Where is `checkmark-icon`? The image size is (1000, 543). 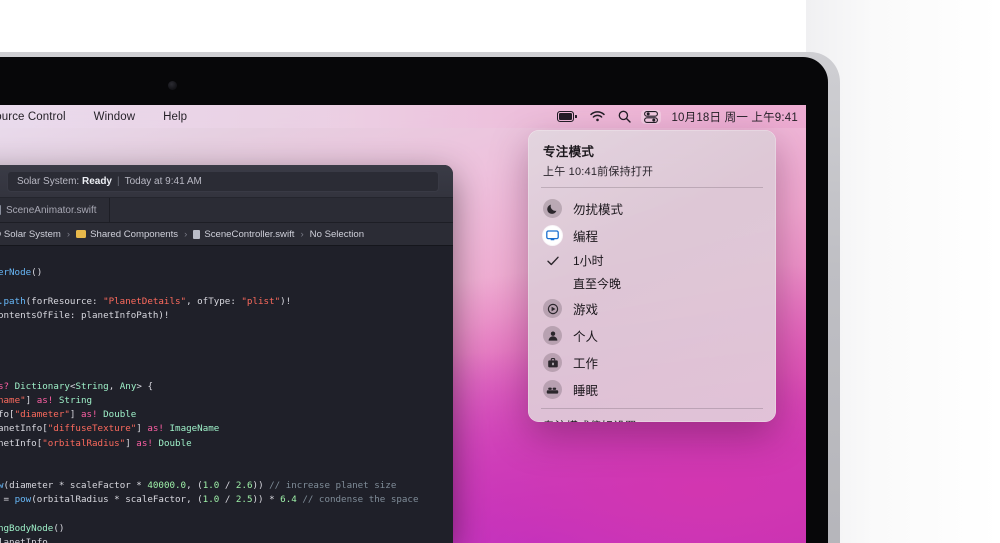
checkmark-icon is located at coordinates (552, 261).